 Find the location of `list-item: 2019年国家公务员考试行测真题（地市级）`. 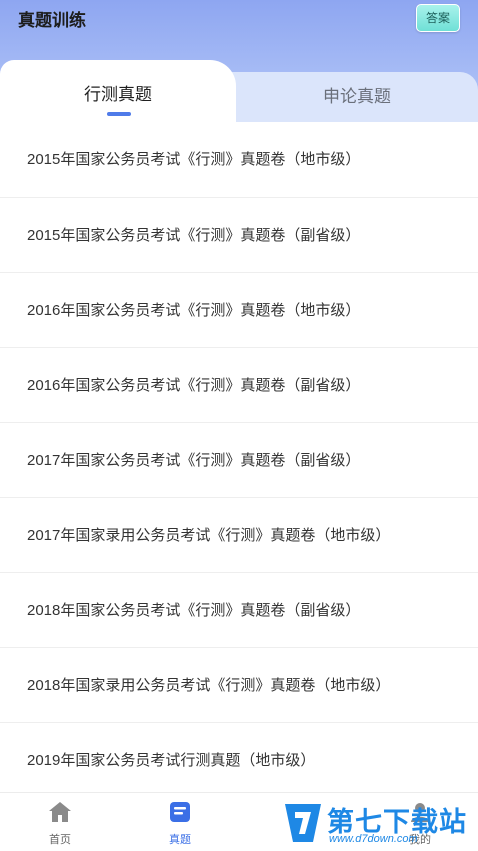

list-item: 2019年国家公务员考试行测真题（地市级） is located at coordinates (239, 760).